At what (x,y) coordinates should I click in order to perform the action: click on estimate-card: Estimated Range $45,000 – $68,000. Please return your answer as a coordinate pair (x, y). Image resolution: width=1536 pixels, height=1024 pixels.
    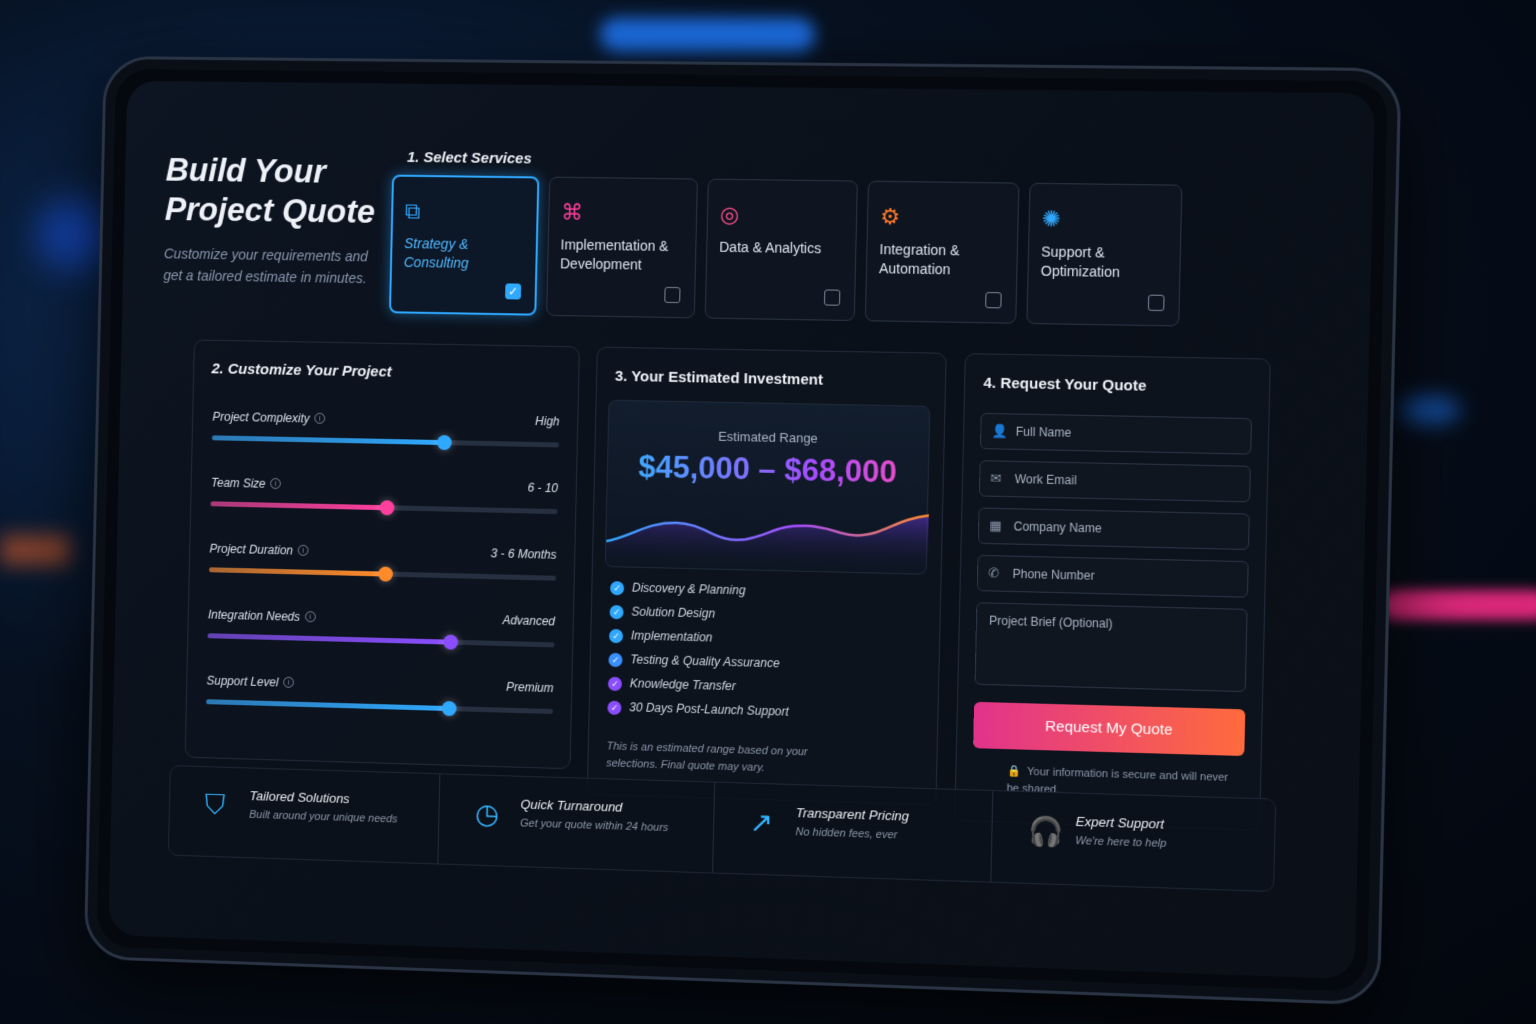
    Looking at the image, I should click on (767, 487).